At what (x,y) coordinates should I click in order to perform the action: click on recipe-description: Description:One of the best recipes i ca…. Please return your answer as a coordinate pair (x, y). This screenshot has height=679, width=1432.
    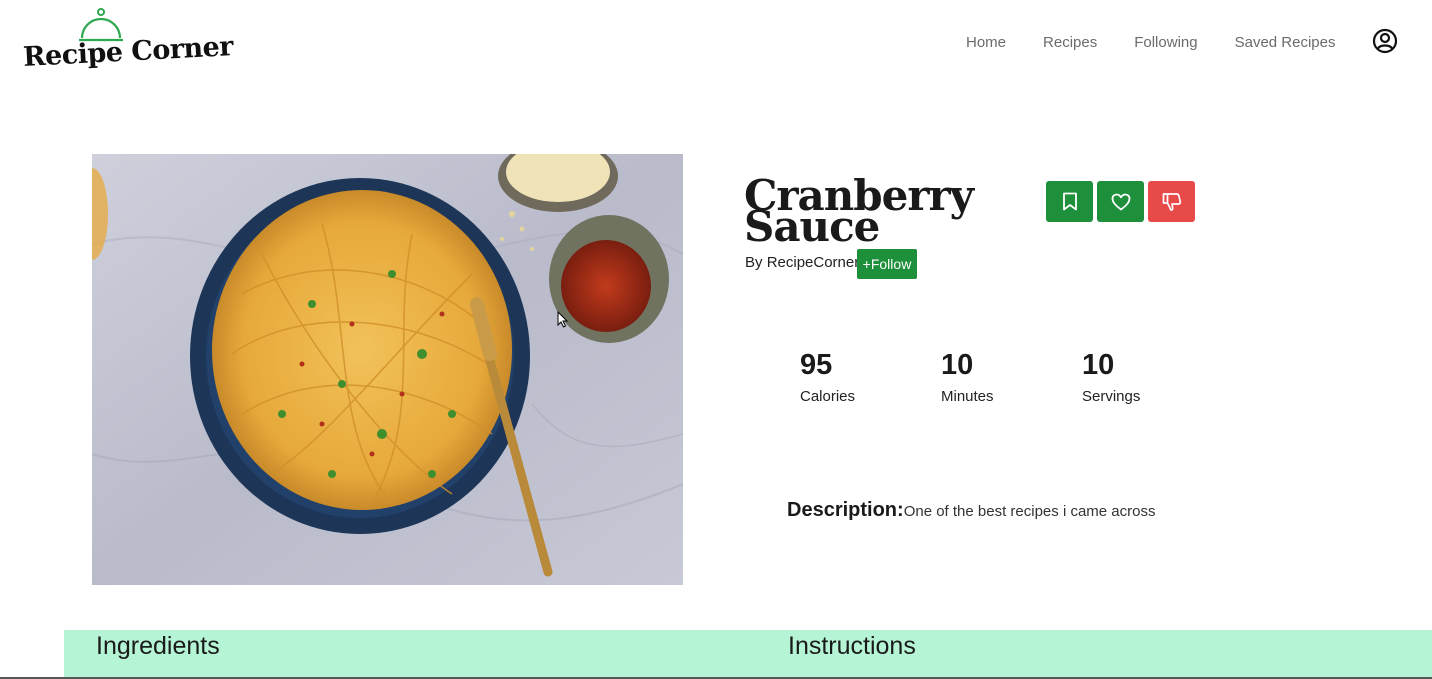
    Looking at the image, I should click on (971, 510).